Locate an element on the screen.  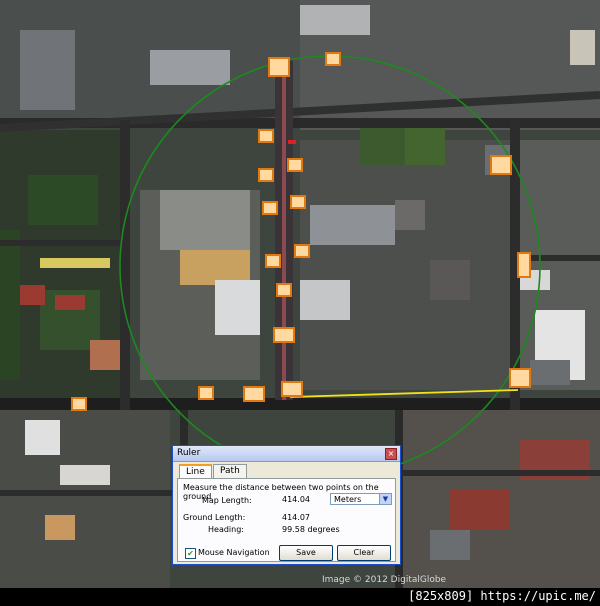
mouse-navigation-checkbox: ✔ is located at coordinates (190, 553).